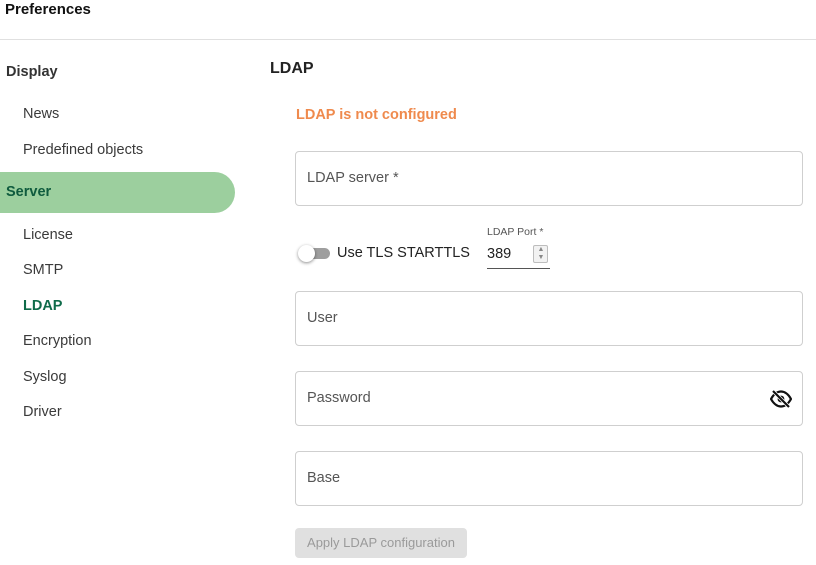  I want to click on sidebar-item-smtp: SMTP, so click(43, 270).